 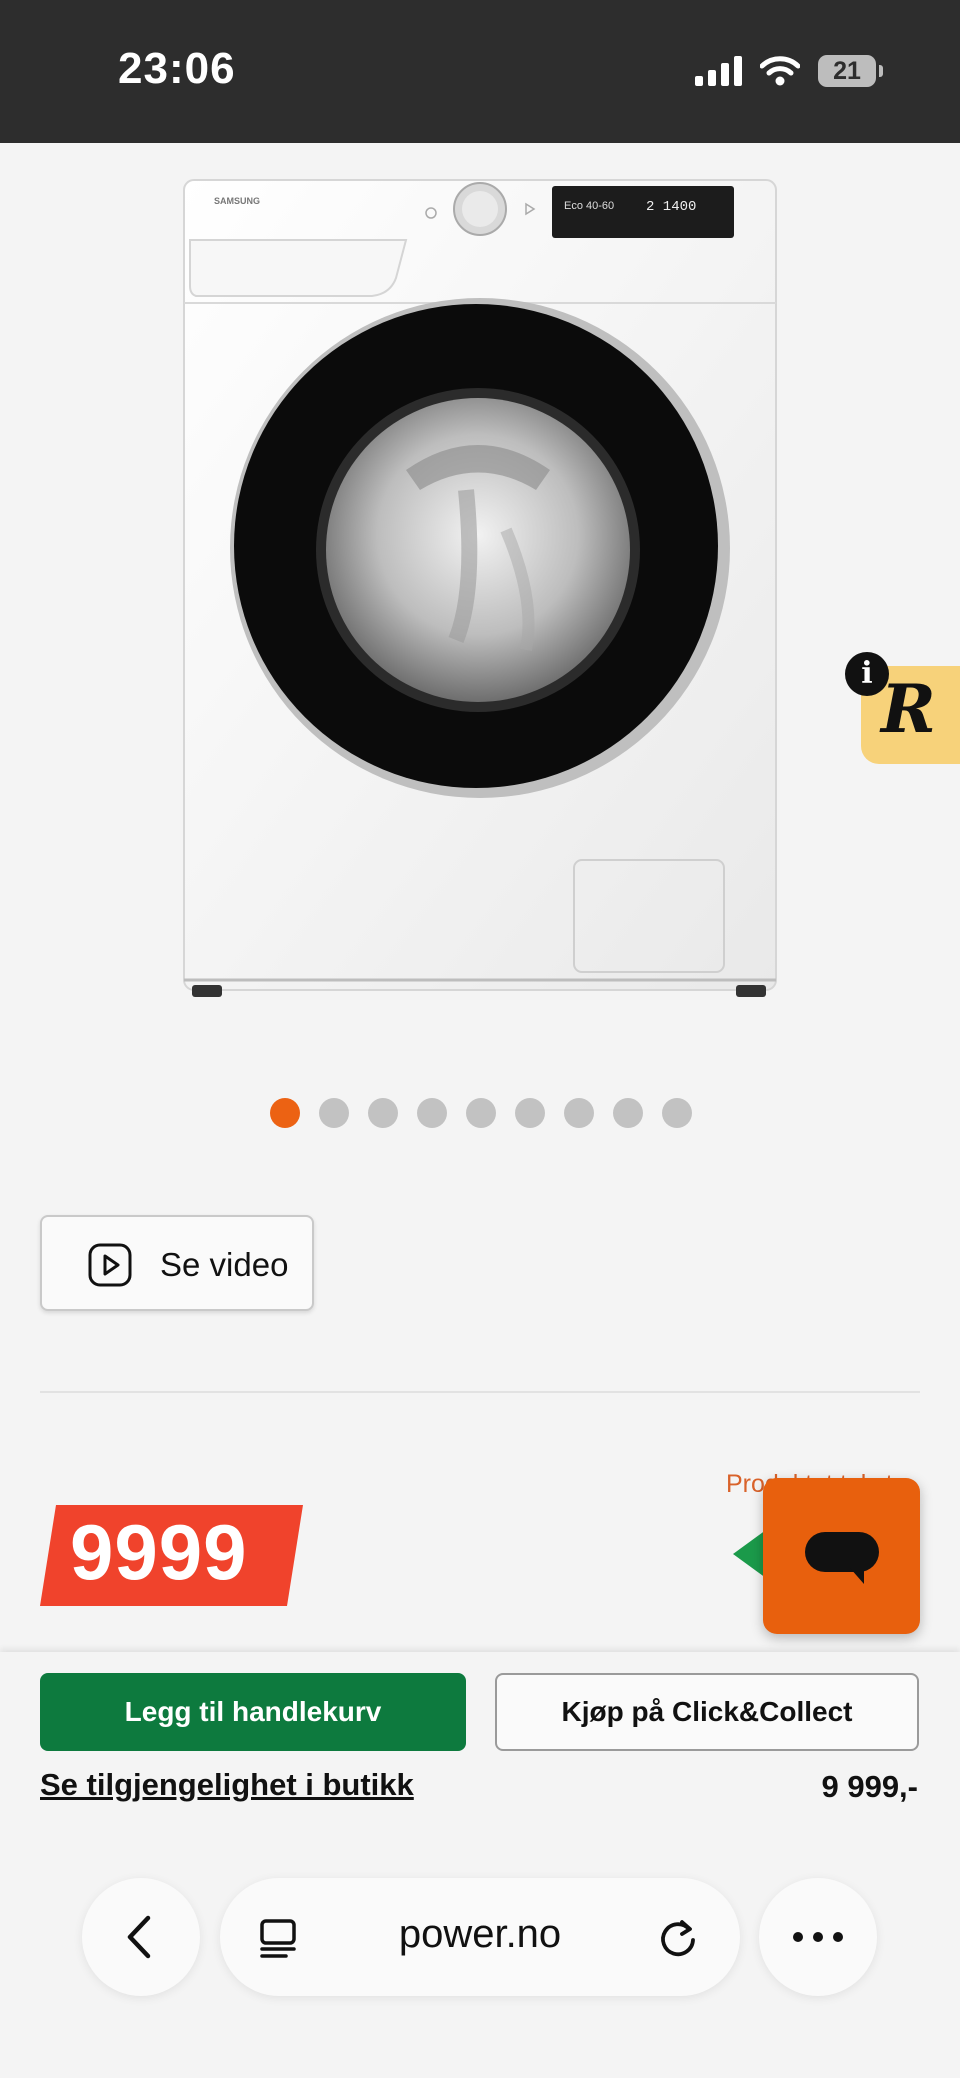 What do you see at coordinates (780, 71) in the screenshot?
I see `wifi-icon` at bounding box center [780, 71].